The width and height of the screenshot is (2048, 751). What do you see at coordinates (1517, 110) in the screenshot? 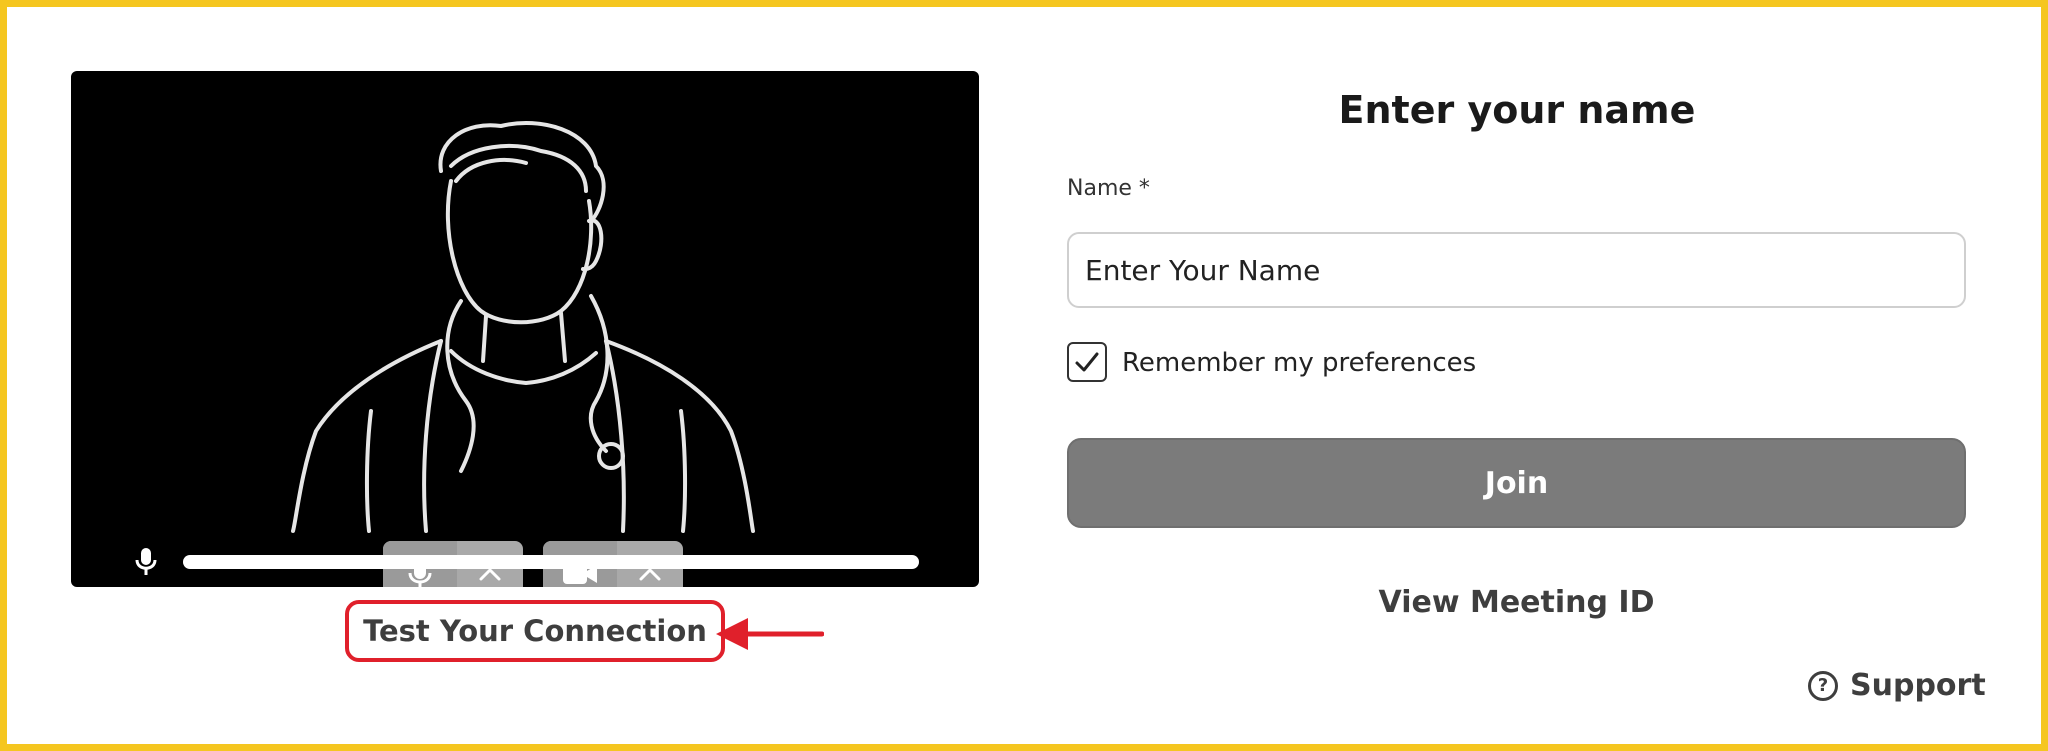
I see `page-title: Enter your name` at bounding box center [1517, 110].